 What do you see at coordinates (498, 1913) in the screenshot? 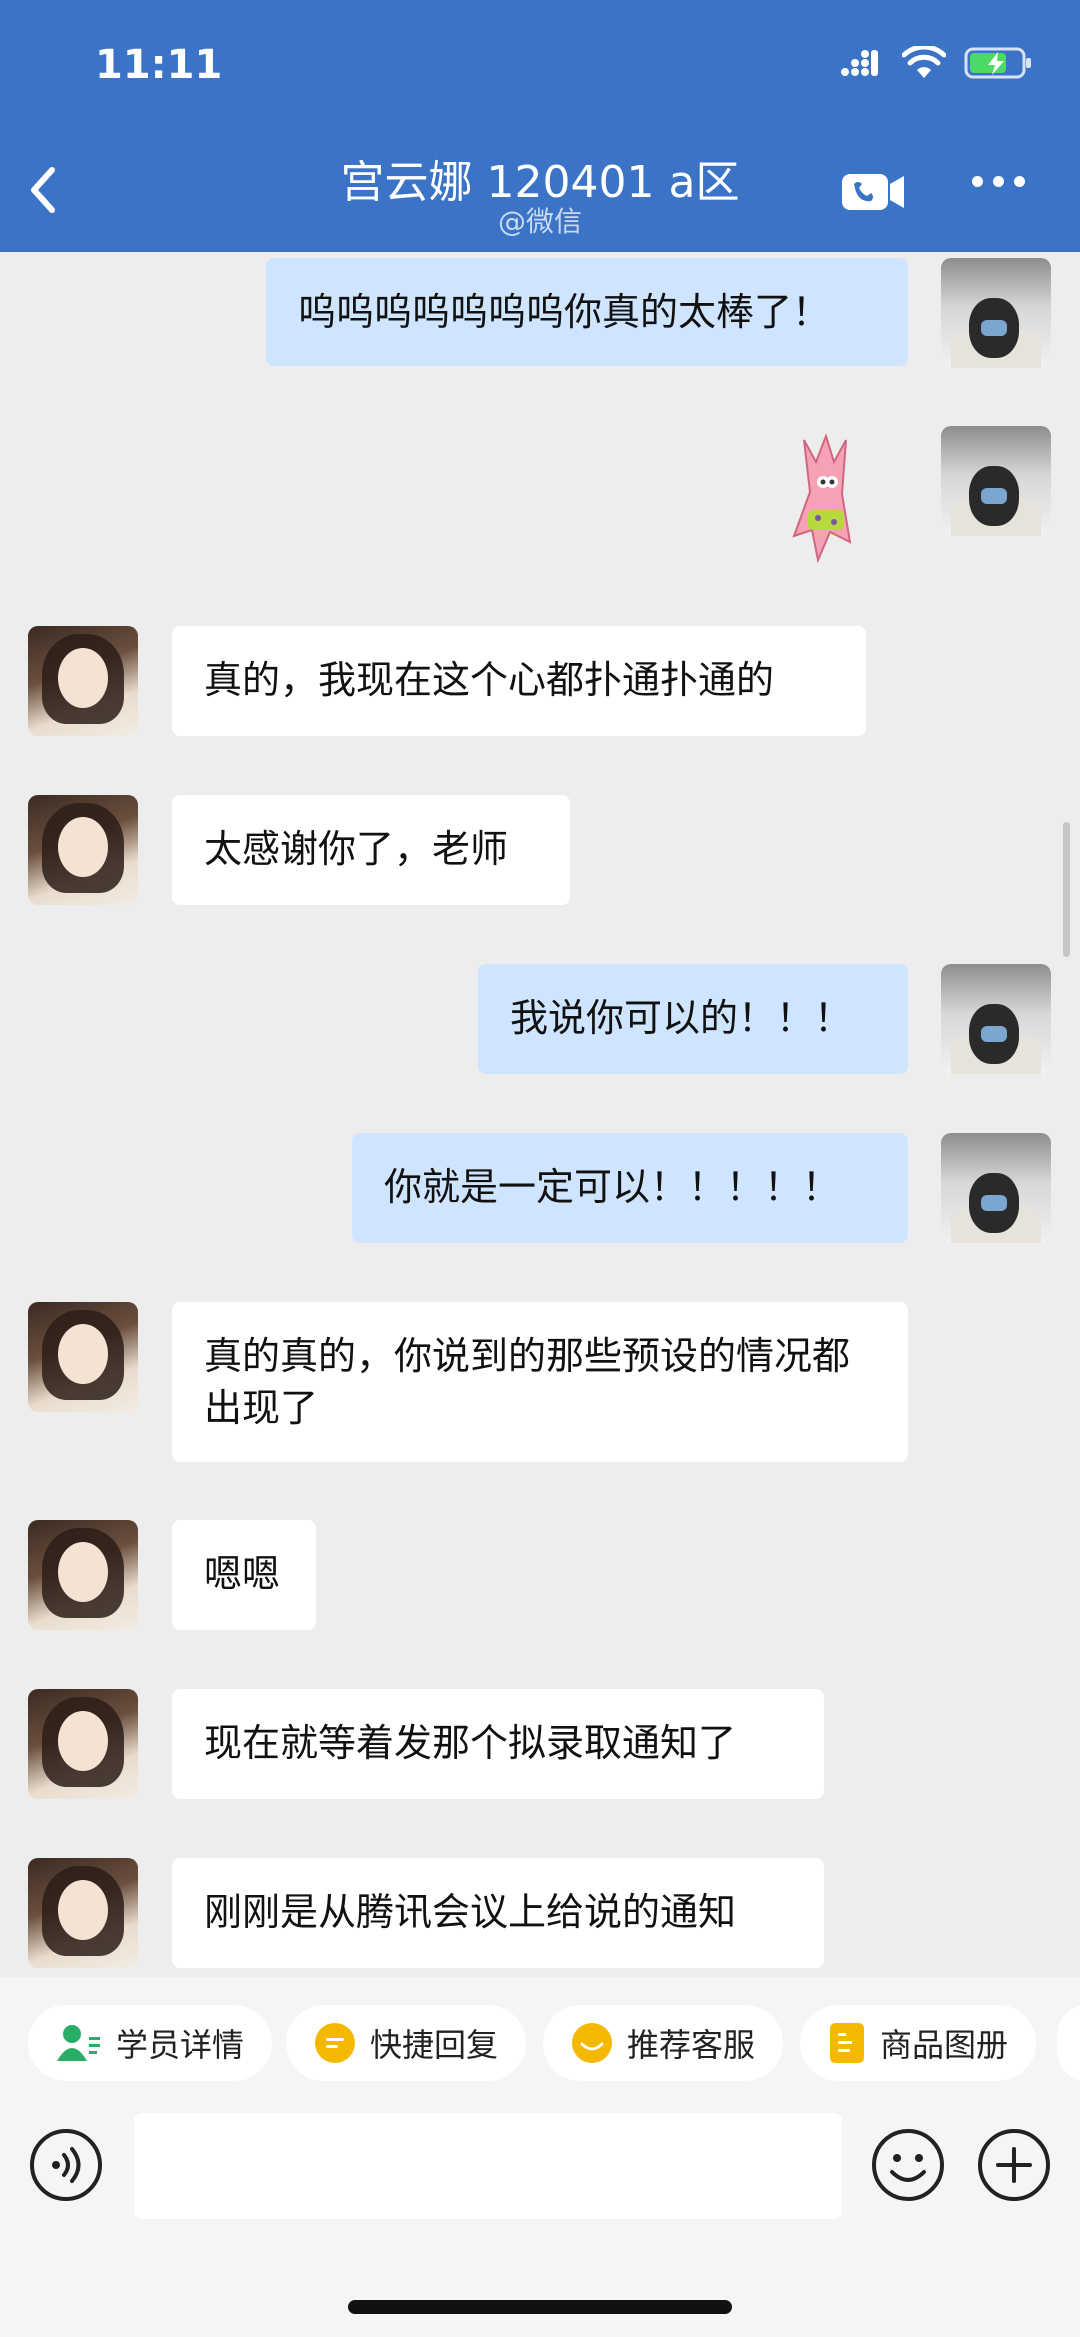
I see `message-bubble: 刚刚是从腾讯会议上给说的通知` at bounding box center [498, 1913].